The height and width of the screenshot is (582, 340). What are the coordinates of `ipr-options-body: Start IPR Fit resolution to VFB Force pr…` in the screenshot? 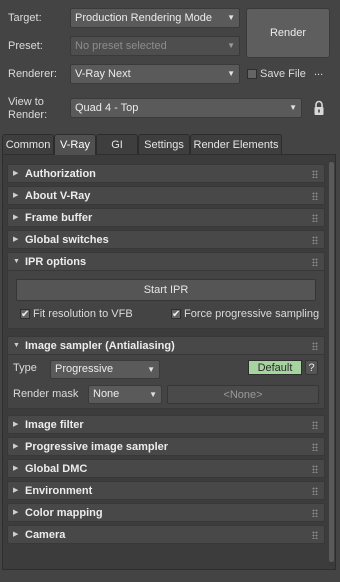 It's located at (166, 300).